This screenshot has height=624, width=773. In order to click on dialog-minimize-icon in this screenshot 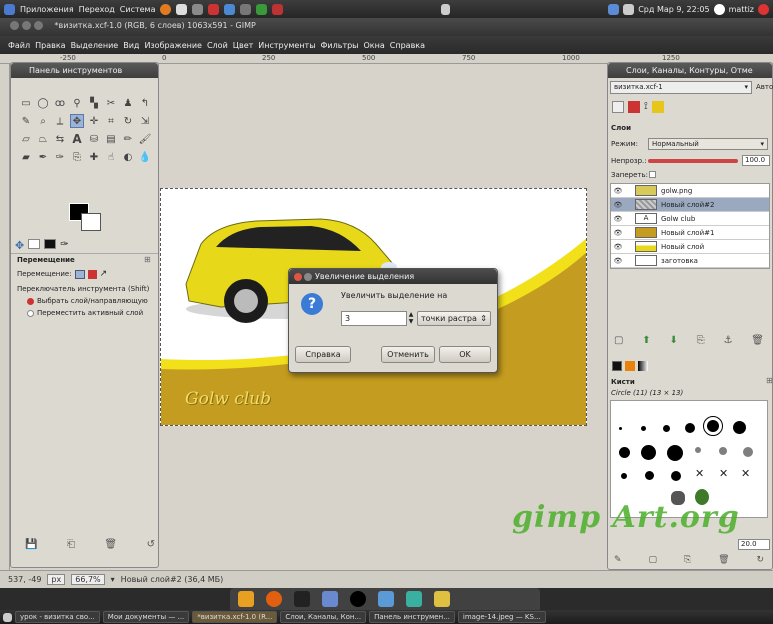, I will do `click(308, 277)`.